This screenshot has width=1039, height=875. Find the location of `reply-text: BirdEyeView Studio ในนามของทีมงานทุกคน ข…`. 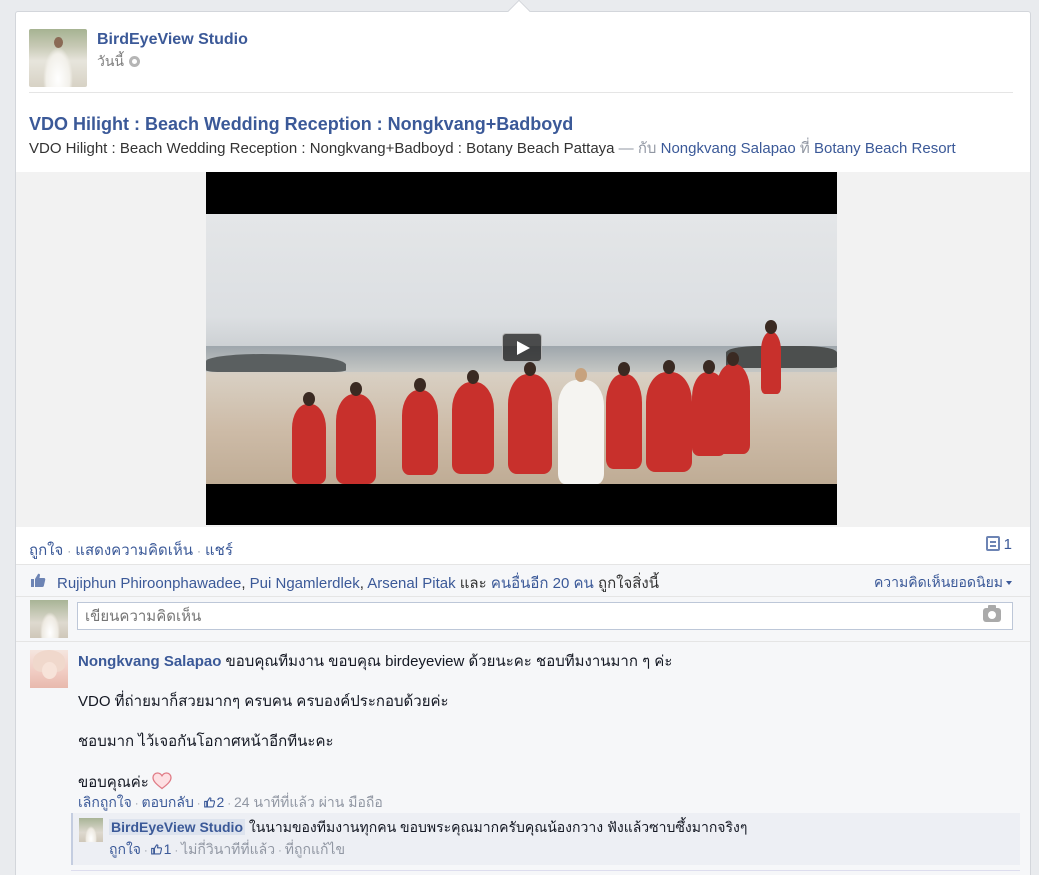

reply-text: BirdEyeView Studio ในนามของทีมงานทุกคน ข… is located at coordinates (428, 828).